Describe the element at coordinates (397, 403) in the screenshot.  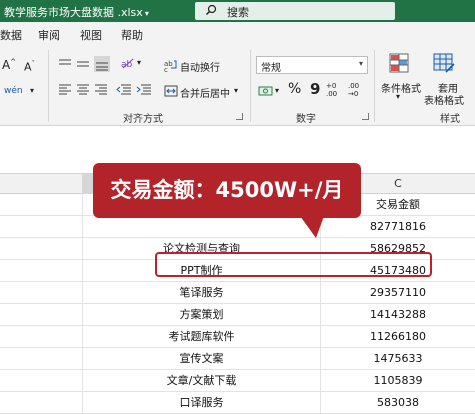
I see `cell-amount: 583038` at that location.